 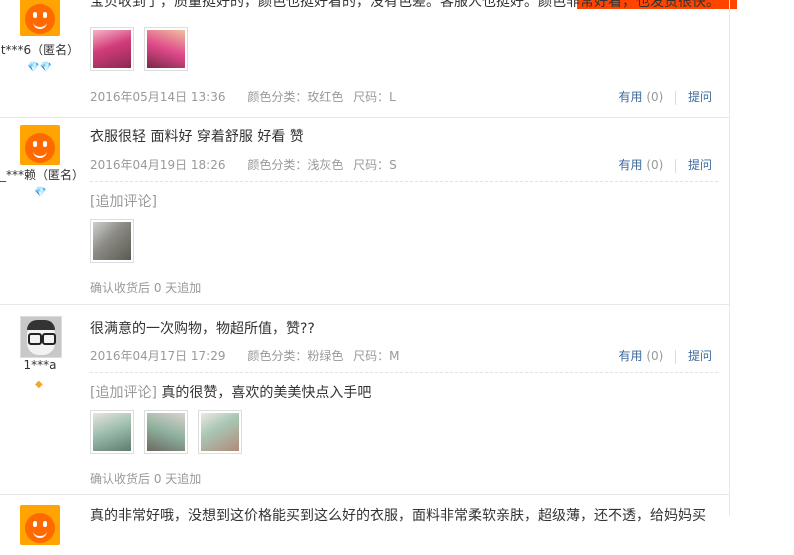 I want to click on column-divider, so click(x=729, y=258).